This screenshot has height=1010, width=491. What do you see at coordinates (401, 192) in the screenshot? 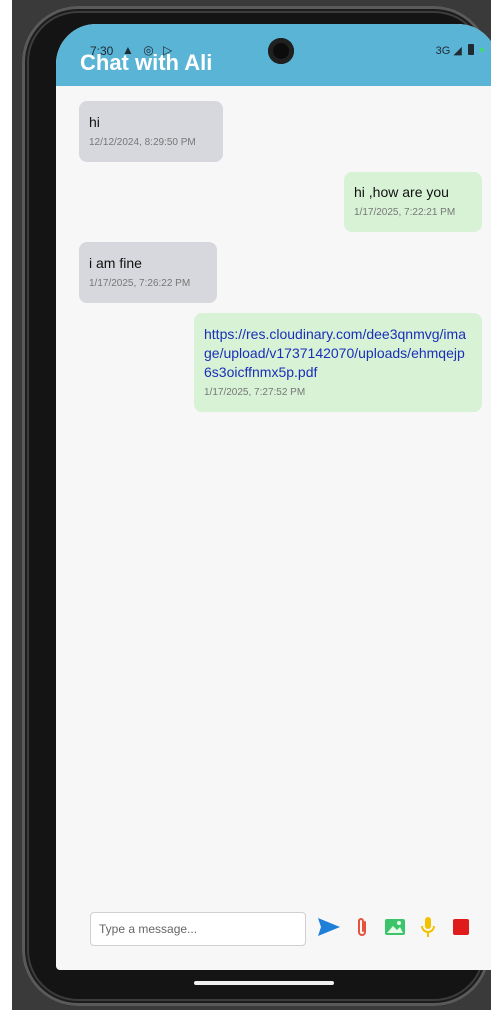
I see `message-text: hi ,how are you` at bounding box center [401, 192].